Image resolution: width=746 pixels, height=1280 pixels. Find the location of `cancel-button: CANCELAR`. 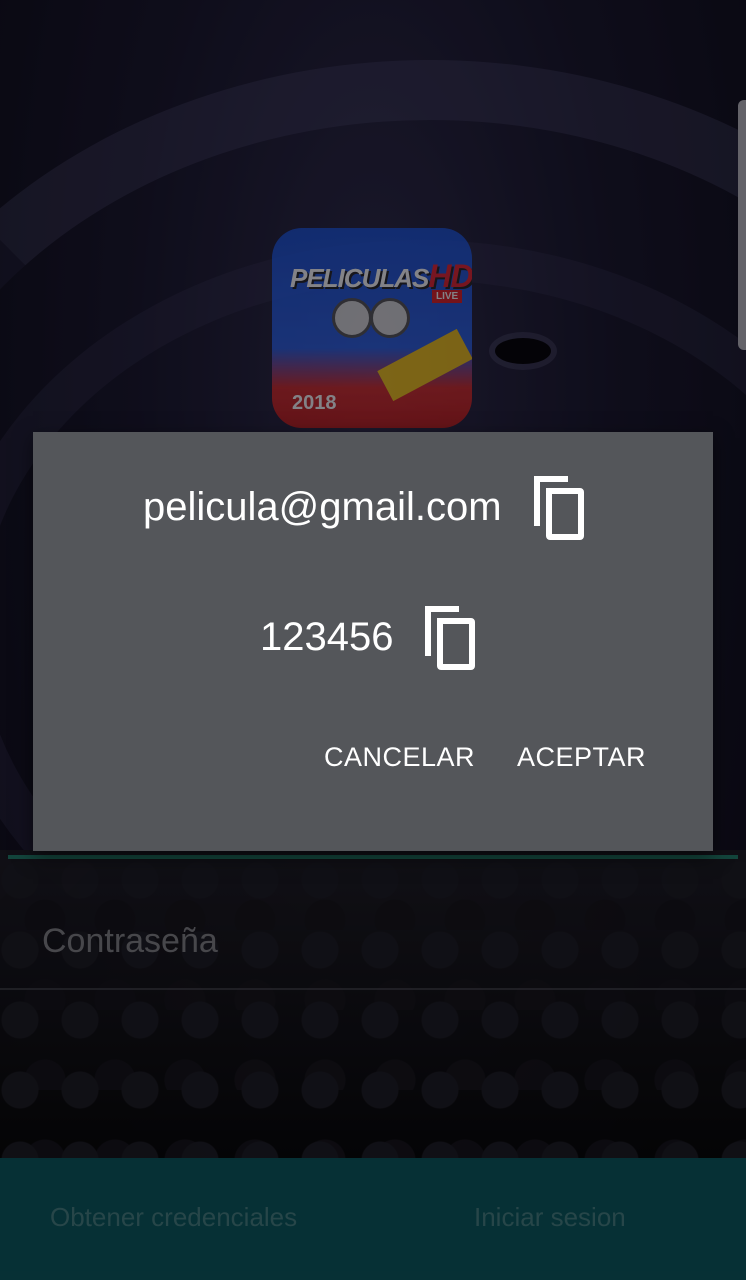

cancel-button: CANCELAR is located at coordinates (399, 757).